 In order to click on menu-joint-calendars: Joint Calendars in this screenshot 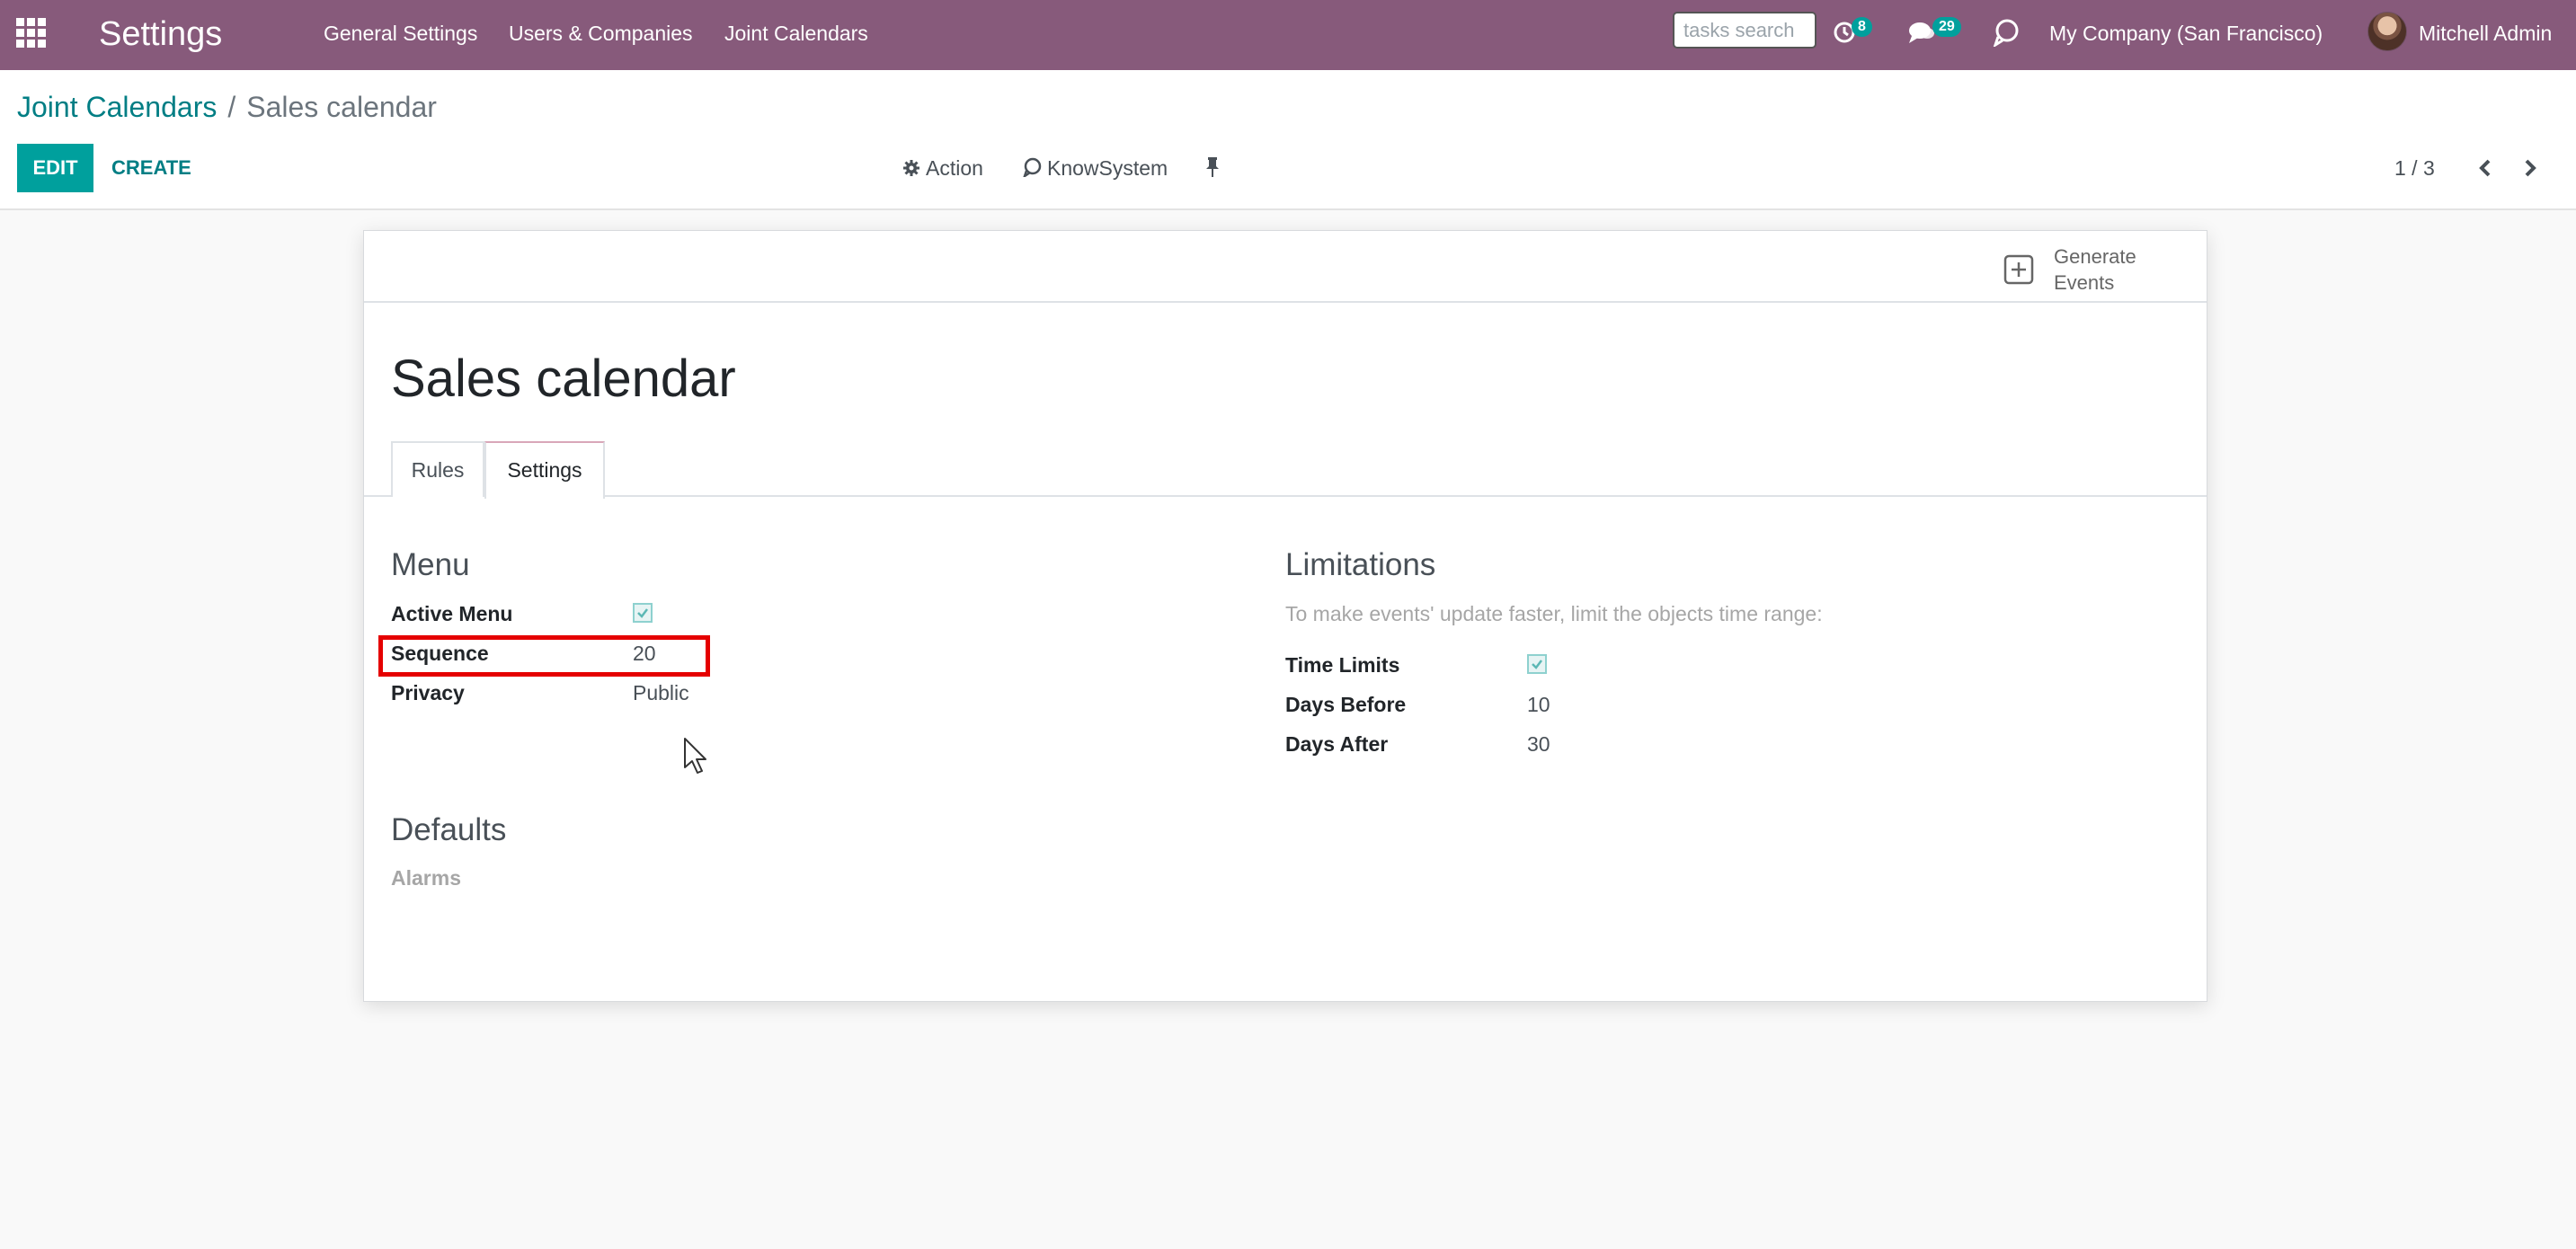, I will do `click(796, 33)`.